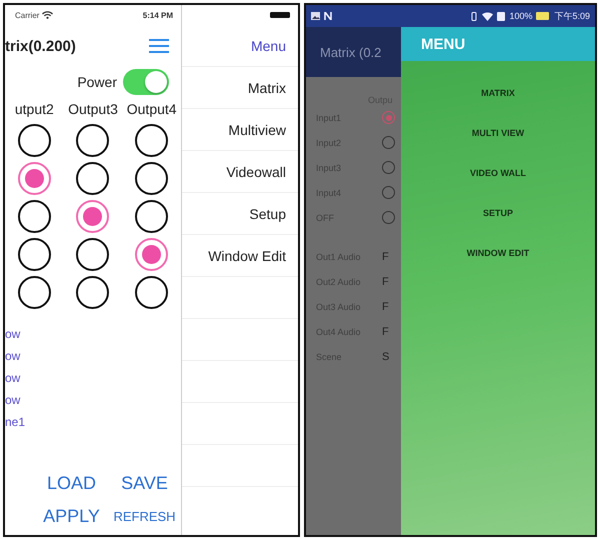  Describe the element at coordinates (351, 52) in the screenshot. I see `screen-title: Matrix (0.2` at that location.